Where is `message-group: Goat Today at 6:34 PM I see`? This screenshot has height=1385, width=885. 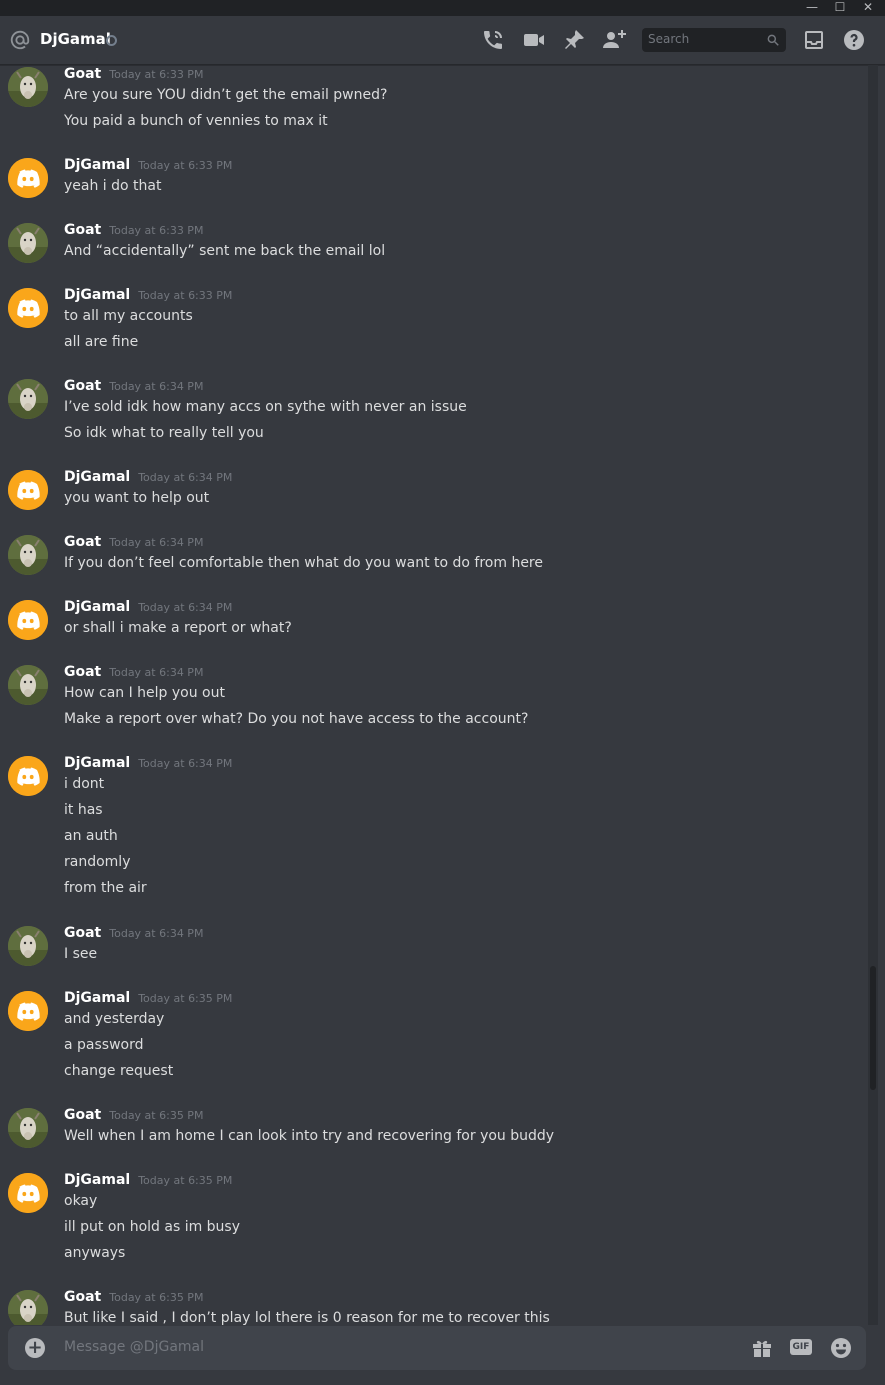
message-group: Goat Today at 6:34 PM I see is located at coordinates (434, 948).